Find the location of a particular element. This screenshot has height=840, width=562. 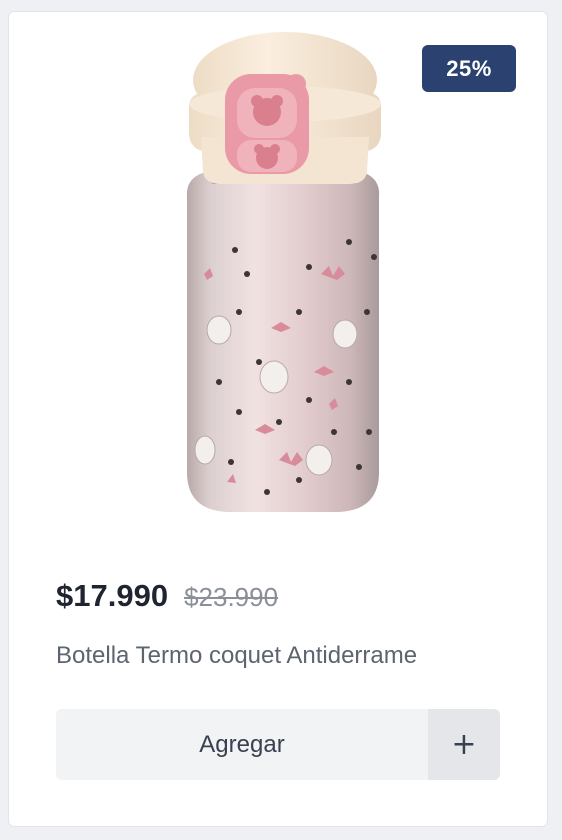

add-to-cart-button: Agregar is located at coordinates (242, 744).